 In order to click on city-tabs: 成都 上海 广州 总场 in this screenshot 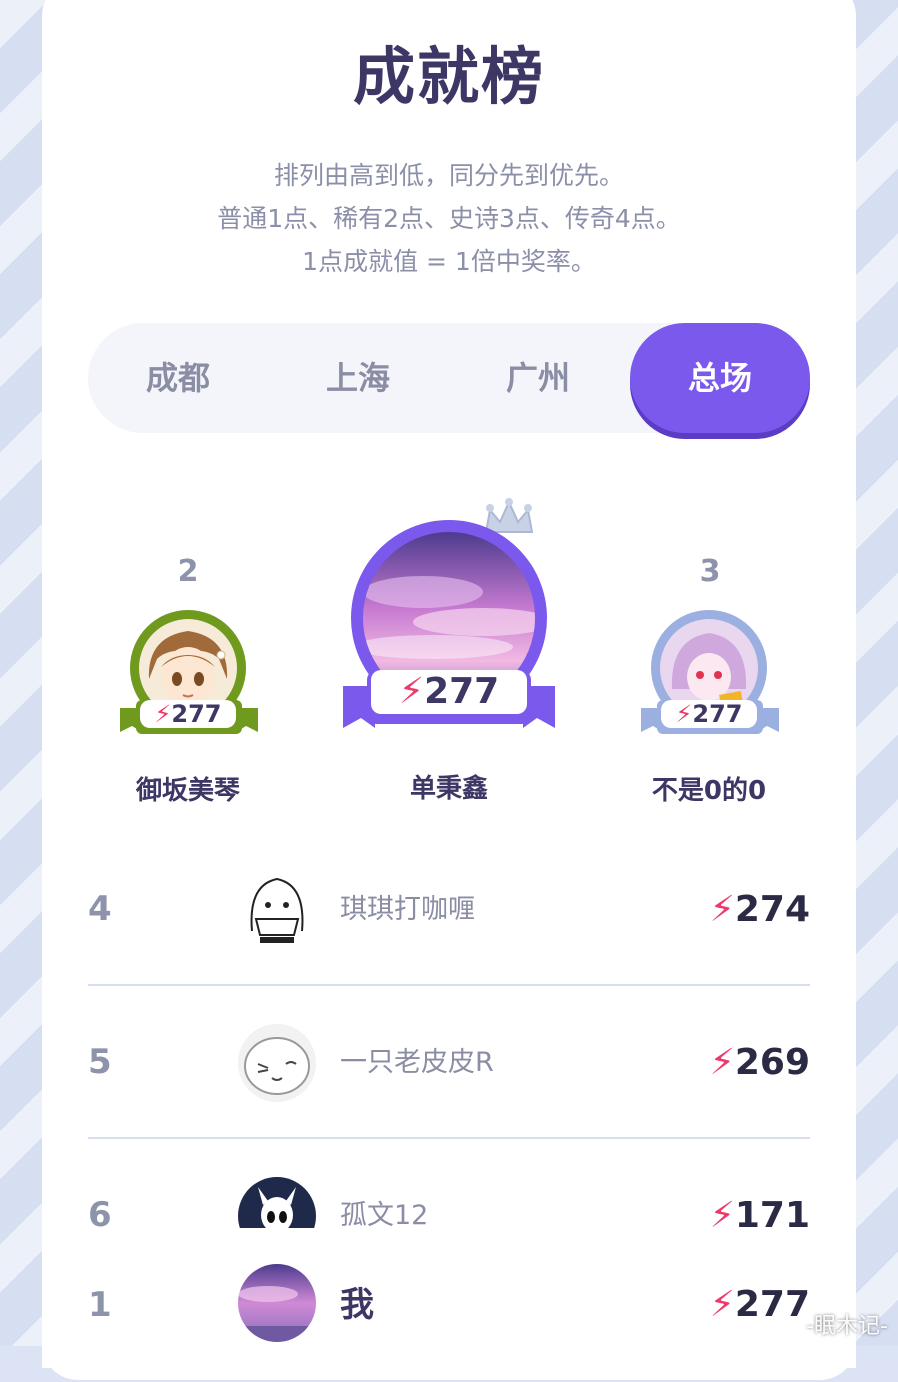, I will do `click(449, 378)`.